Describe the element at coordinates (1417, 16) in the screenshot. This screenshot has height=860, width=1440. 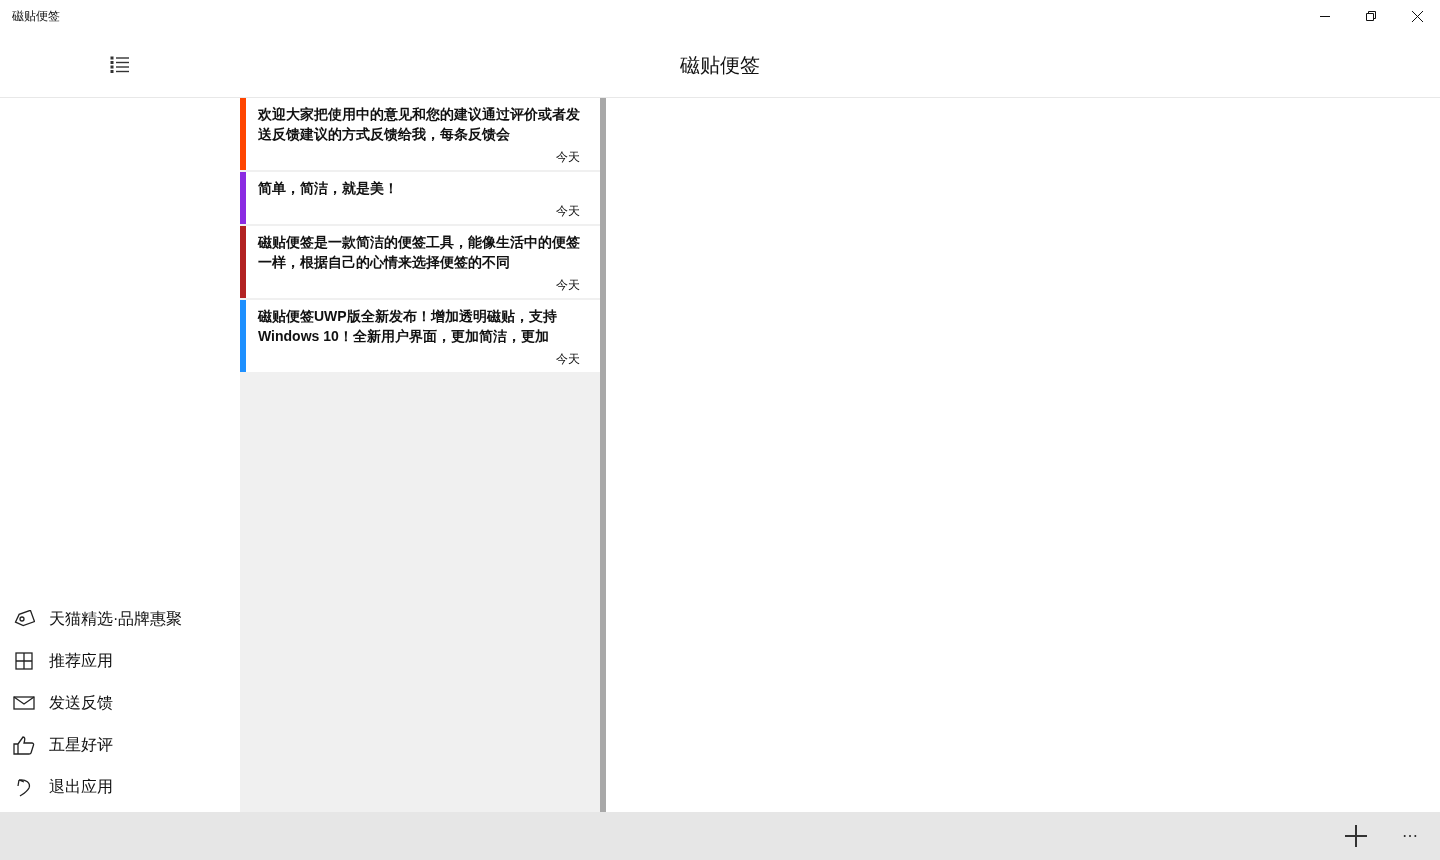
I see `close-icon` at that location.